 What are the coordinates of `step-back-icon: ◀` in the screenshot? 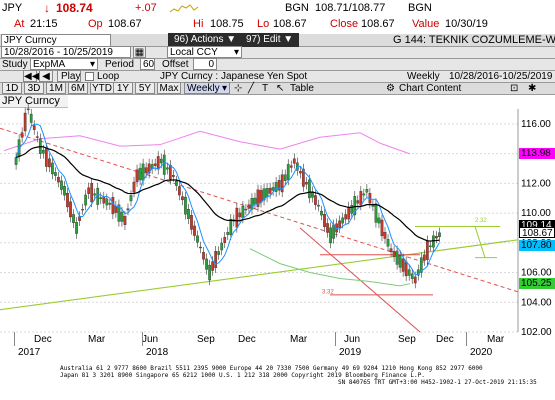 It's located at (46, 76).